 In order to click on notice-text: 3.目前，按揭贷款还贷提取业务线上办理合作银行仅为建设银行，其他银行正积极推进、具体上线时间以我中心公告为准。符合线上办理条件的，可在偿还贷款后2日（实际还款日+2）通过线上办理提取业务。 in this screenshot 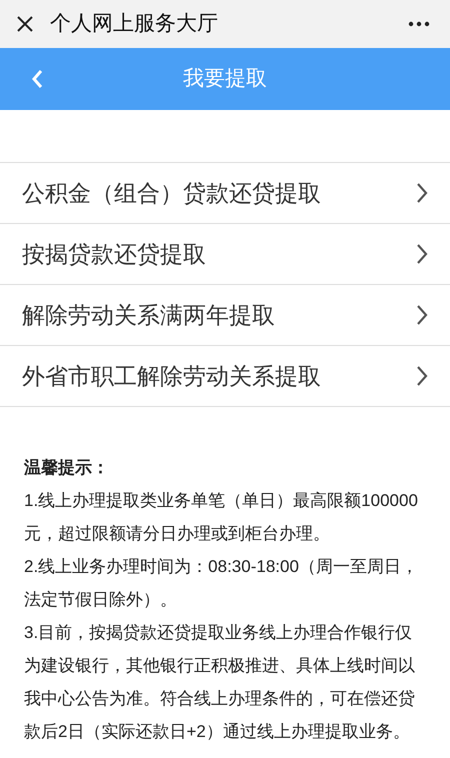, I will do `click(220, 682)`.